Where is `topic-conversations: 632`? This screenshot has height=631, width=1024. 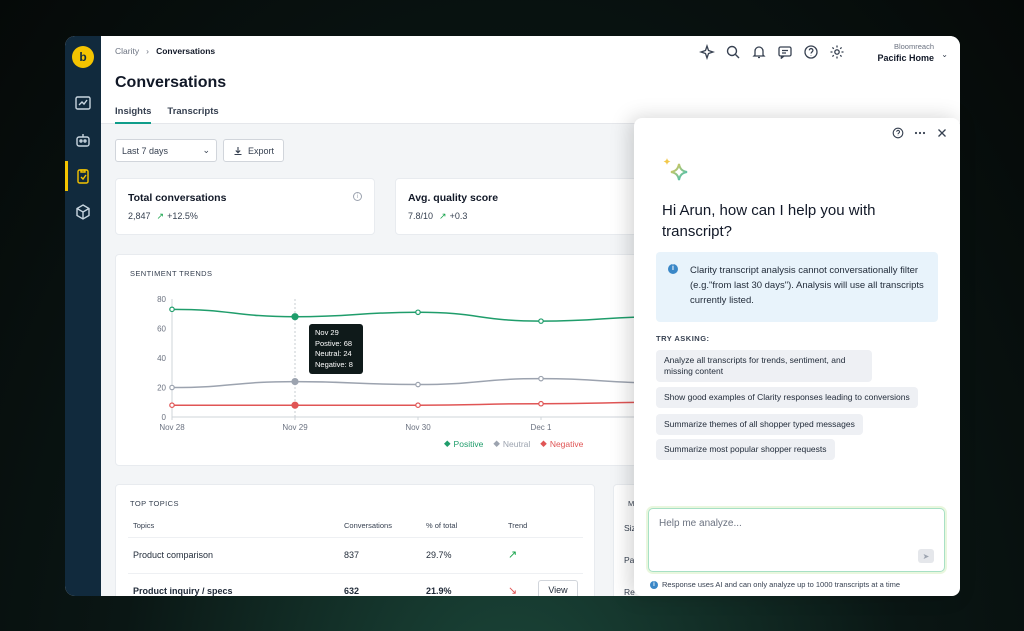
topic-conversations: 632 is located at coordinates (352, 591).